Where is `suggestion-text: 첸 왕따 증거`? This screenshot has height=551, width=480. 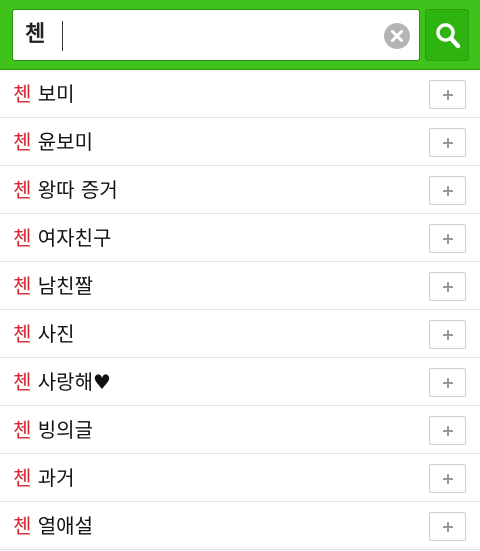
suggestion-text: 첸 왕따 증거 is located at coordinates (65, 190).